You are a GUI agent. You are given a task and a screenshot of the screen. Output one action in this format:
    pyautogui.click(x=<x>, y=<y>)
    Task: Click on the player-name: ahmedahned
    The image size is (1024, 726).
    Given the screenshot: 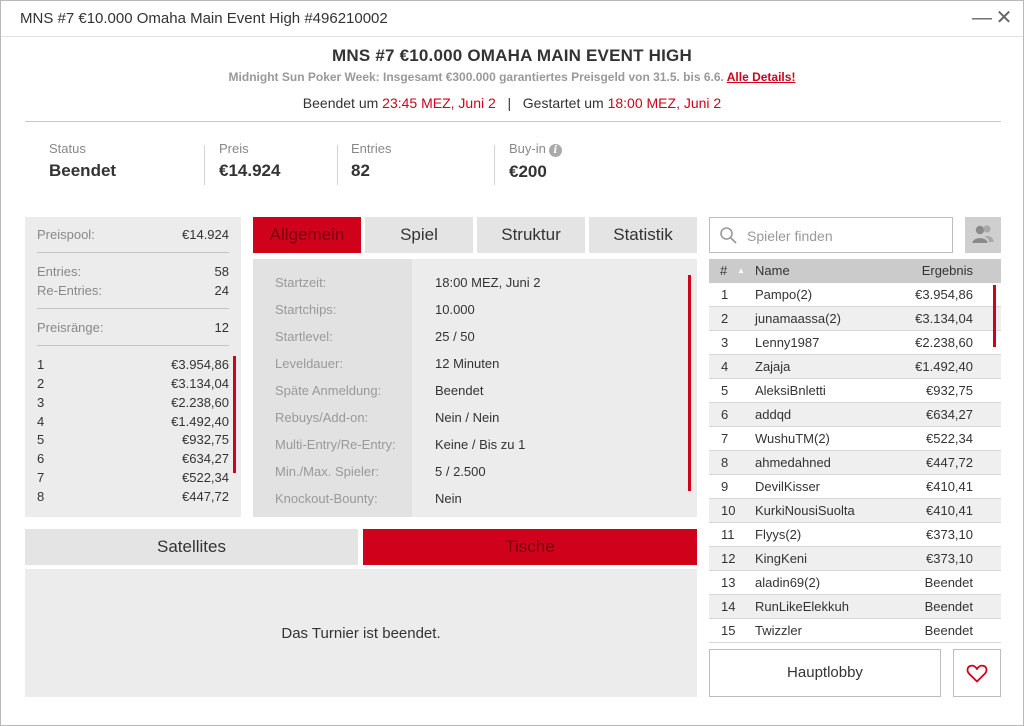 What is the action you would take?
    pyautogui.click(x=793, y=462)
    